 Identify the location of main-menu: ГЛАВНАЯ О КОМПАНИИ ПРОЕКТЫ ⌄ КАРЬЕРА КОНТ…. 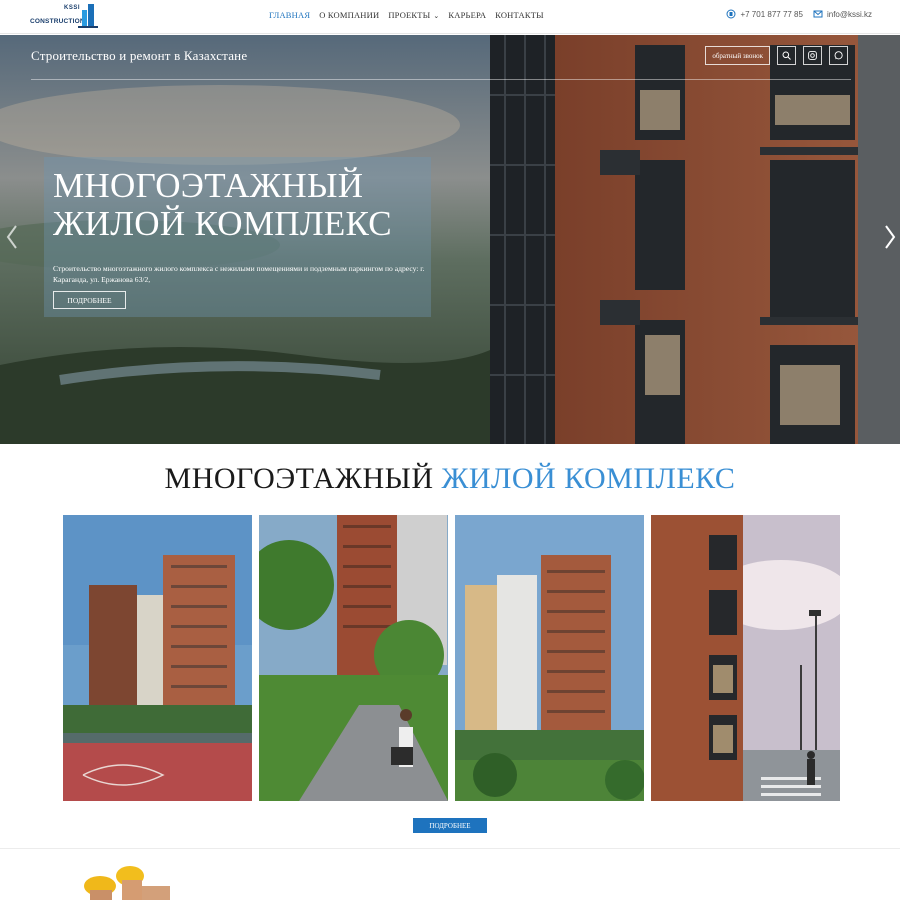
(406, 15).